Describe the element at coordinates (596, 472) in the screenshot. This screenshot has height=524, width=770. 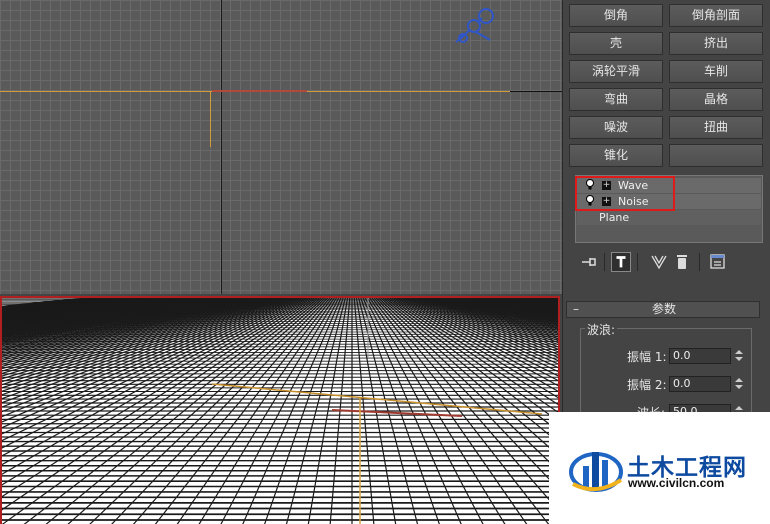
I see `civilcn-logo-icon` at that location.